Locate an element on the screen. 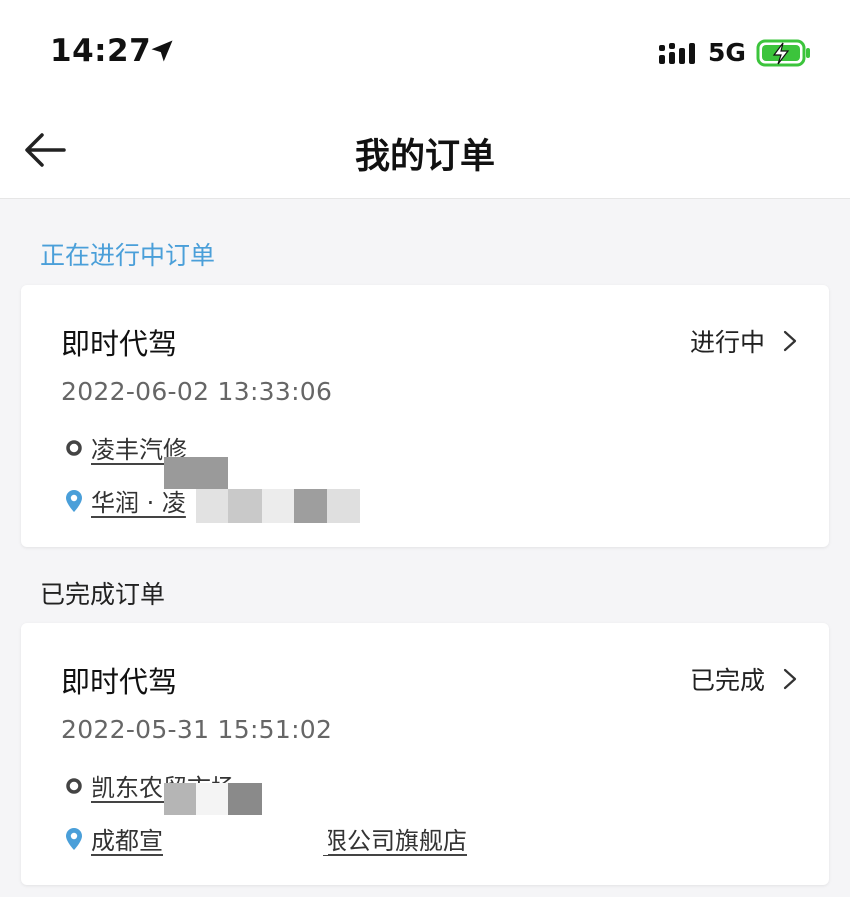 This screenshot has height=897, width=850. section-title-completed: 已完成订单 is located at coordinates (103, 594).